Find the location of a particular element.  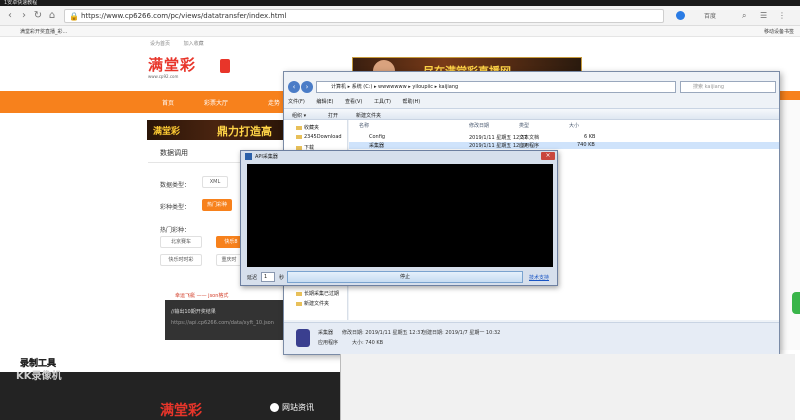

menu-edit: 编辑(E) is located at coordinates (324, 102).